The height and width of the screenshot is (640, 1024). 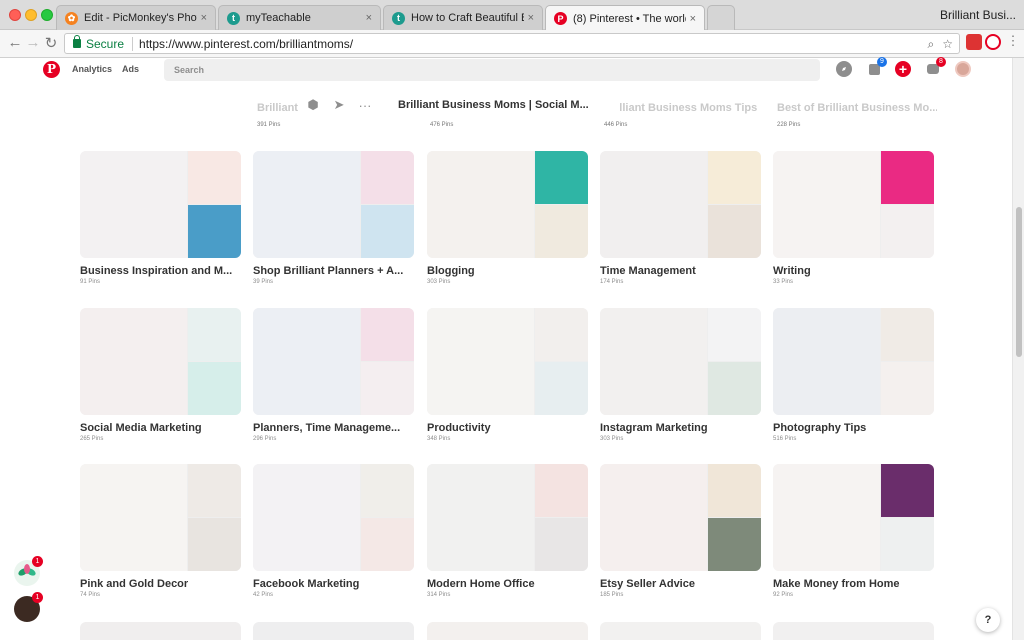 I want to click on board-card: Make Money from Home 92 Pins, so click(x=853, y=531).